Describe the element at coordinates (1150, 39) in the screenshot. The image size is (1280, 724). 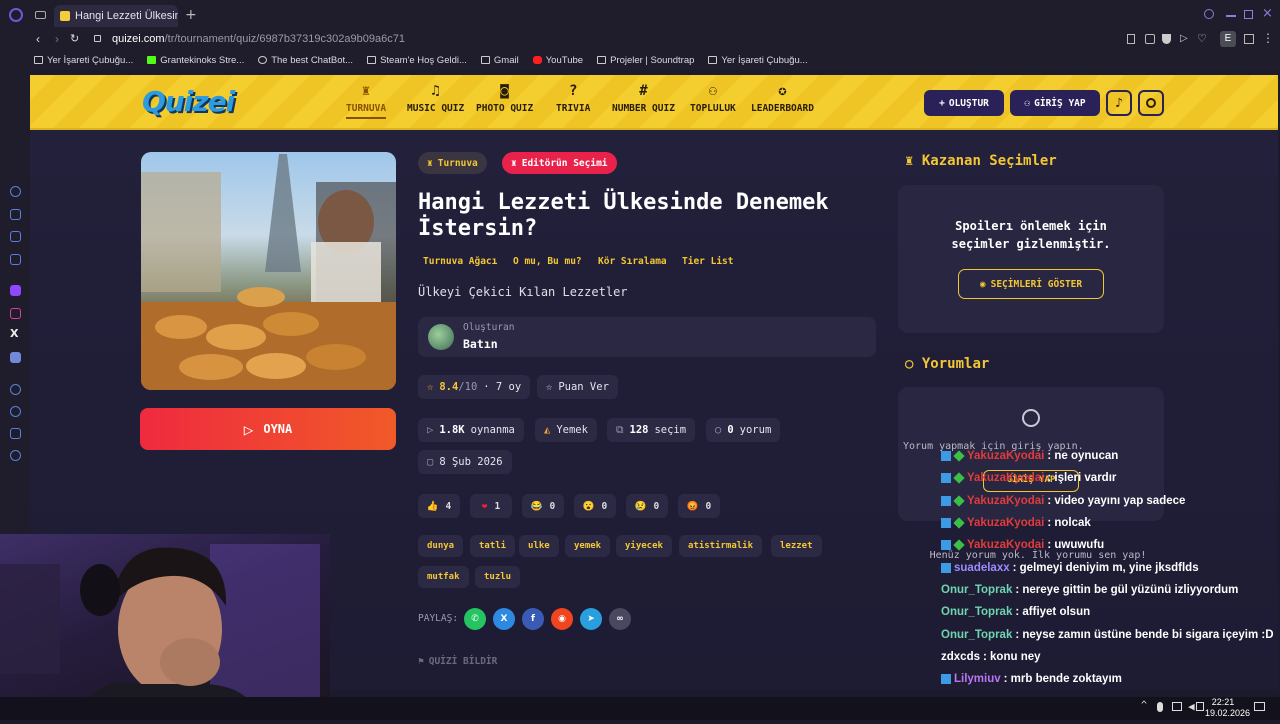
I see `snapshot-icon` at that location.